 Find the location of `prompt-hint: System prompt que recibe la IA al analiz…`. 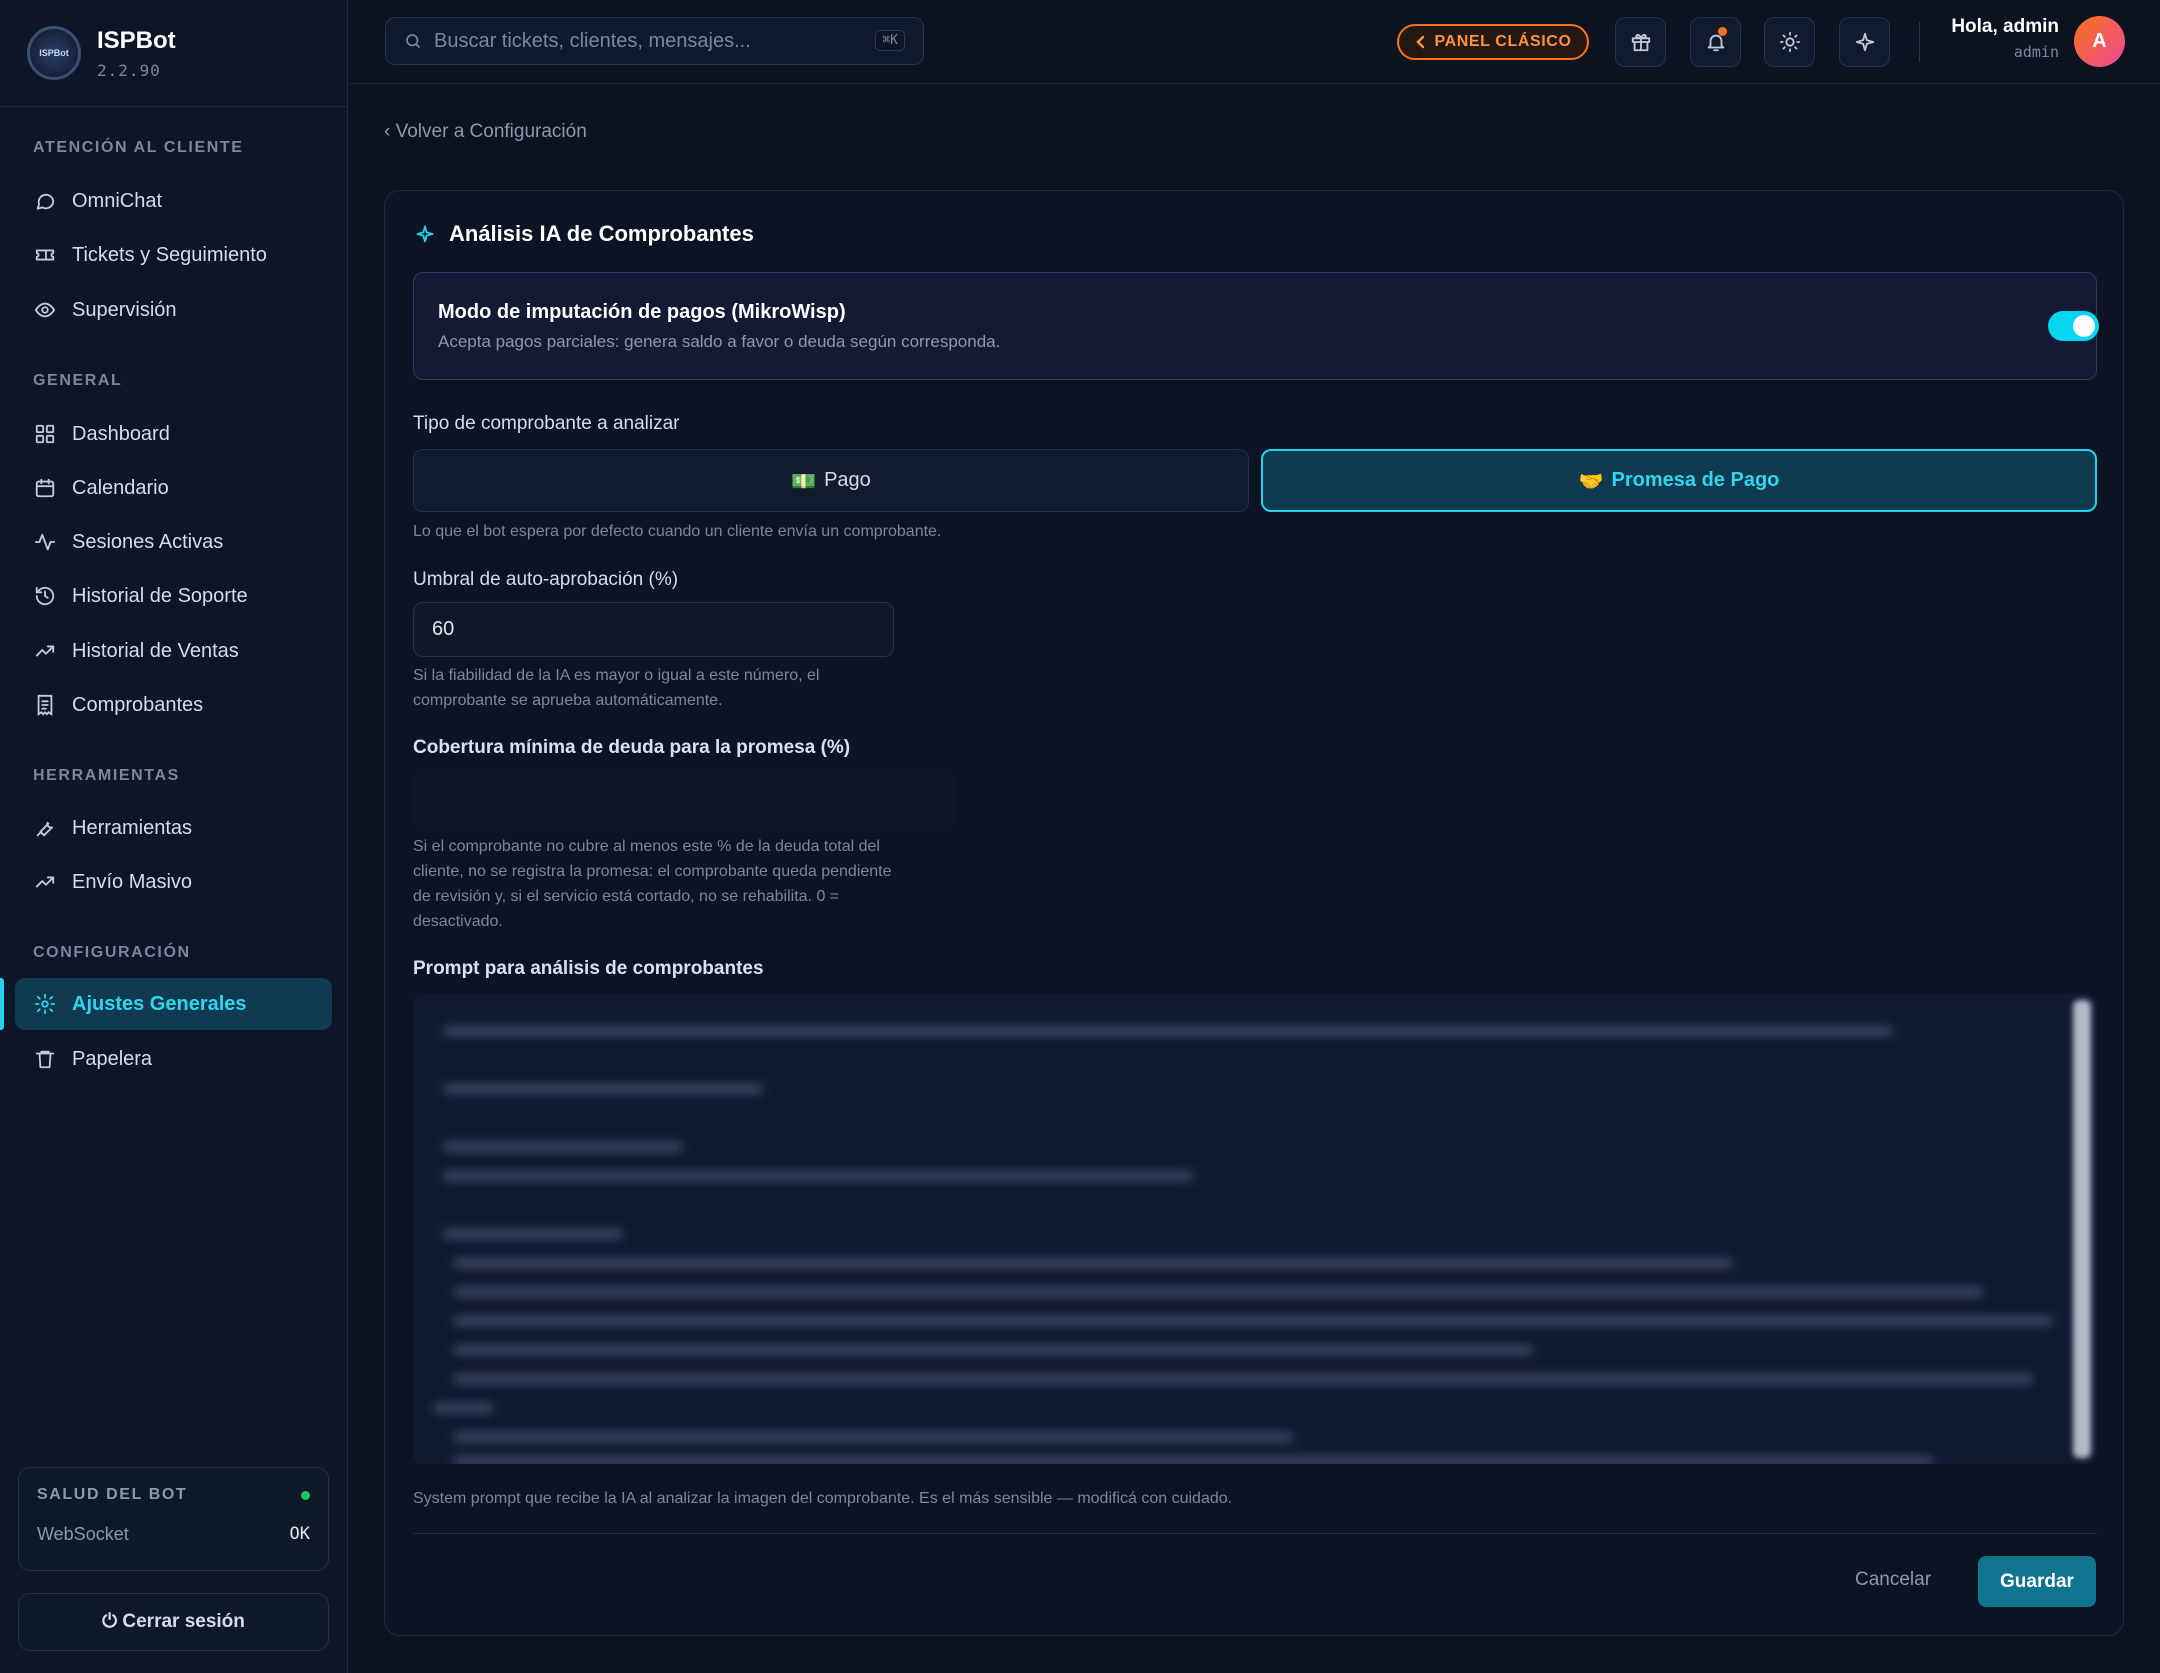

prompt-hint: System prompt que recibe la IA al analiz… is located at coordinates (823, 1498).